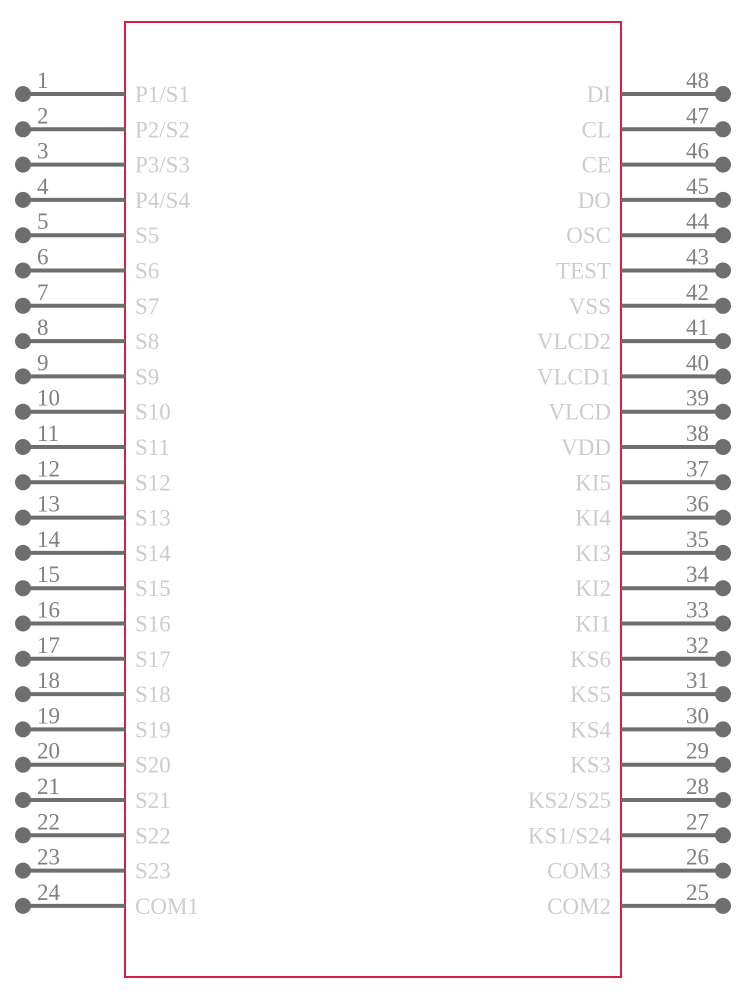  Describe the element at coordinates (93, 864) in the screenshot. I see `pin: S23 23` at that location.